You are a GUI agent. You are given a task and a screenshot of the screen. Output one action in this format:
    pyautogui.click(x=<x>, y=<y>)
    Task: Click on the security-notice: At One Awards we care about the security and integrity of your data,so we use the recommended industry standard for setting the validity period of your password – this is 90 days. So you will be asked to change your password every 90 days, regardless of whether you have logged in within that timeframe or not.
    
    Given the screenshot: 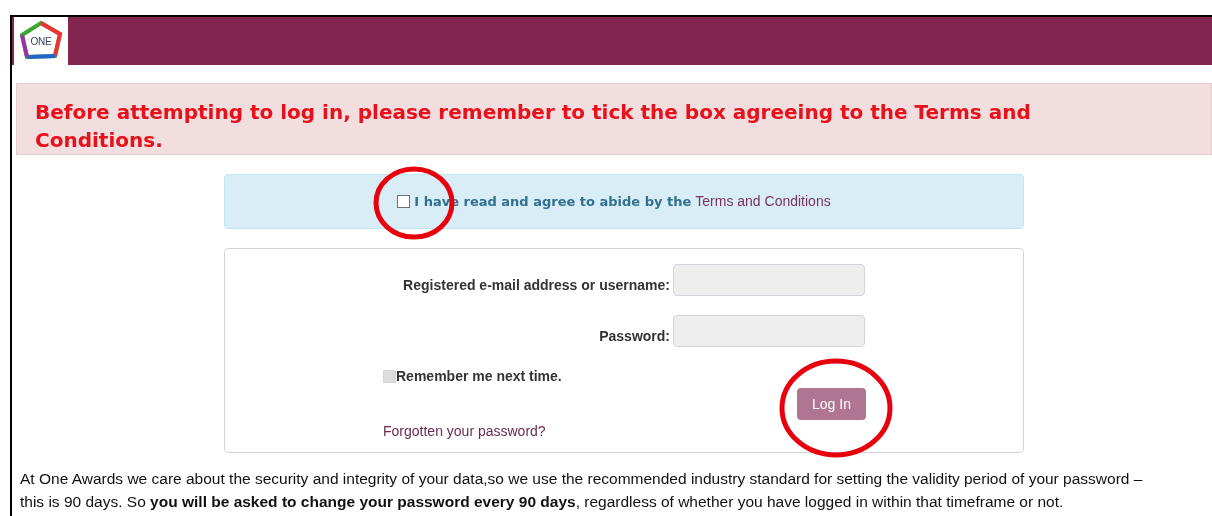 What is the action you would take?
    pyautogui.click(x=582, y=490)
    